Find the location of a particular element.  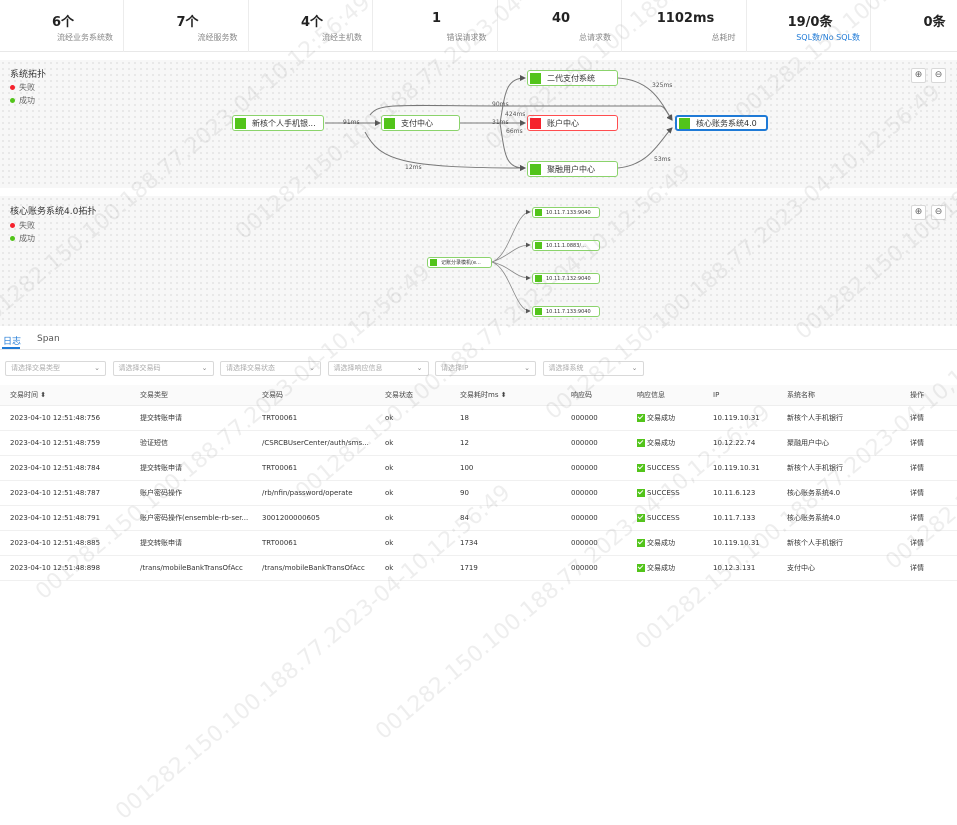

filter-select: 请选择响应信息⌄ is located at coordinates (378, 368).